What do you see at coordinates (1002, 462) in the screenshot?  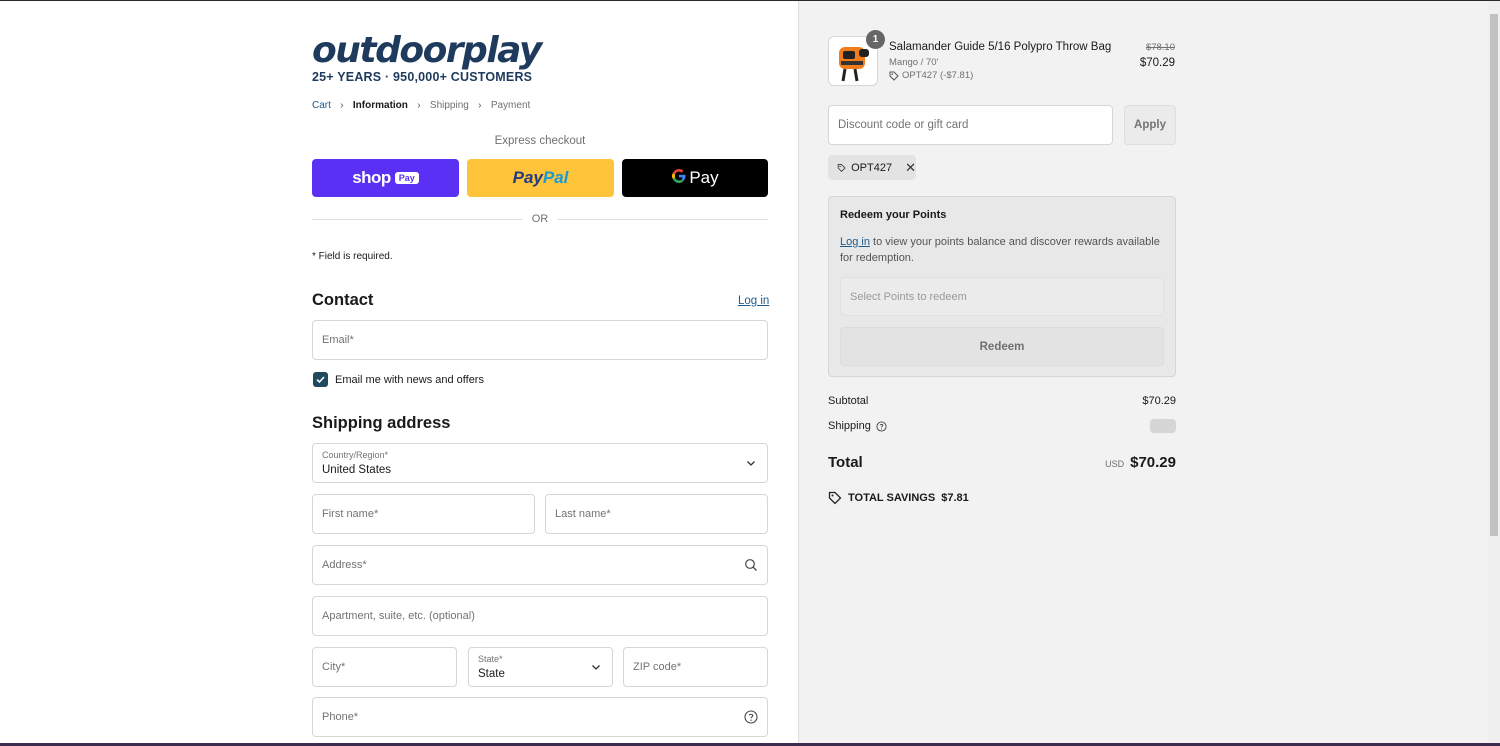 I see `total-row: Total USD $70.29` at bounding box center [1002, 462].